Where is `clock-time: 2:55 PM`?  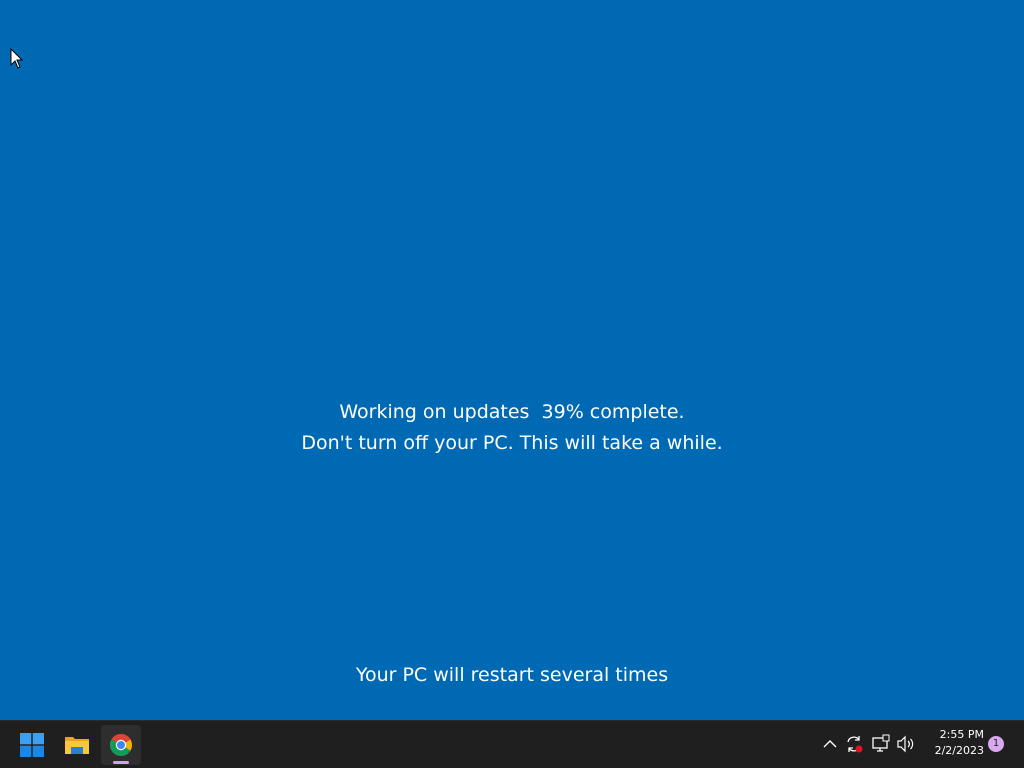
clock-time: 2:55 PM is located at coordinates (961, 734).